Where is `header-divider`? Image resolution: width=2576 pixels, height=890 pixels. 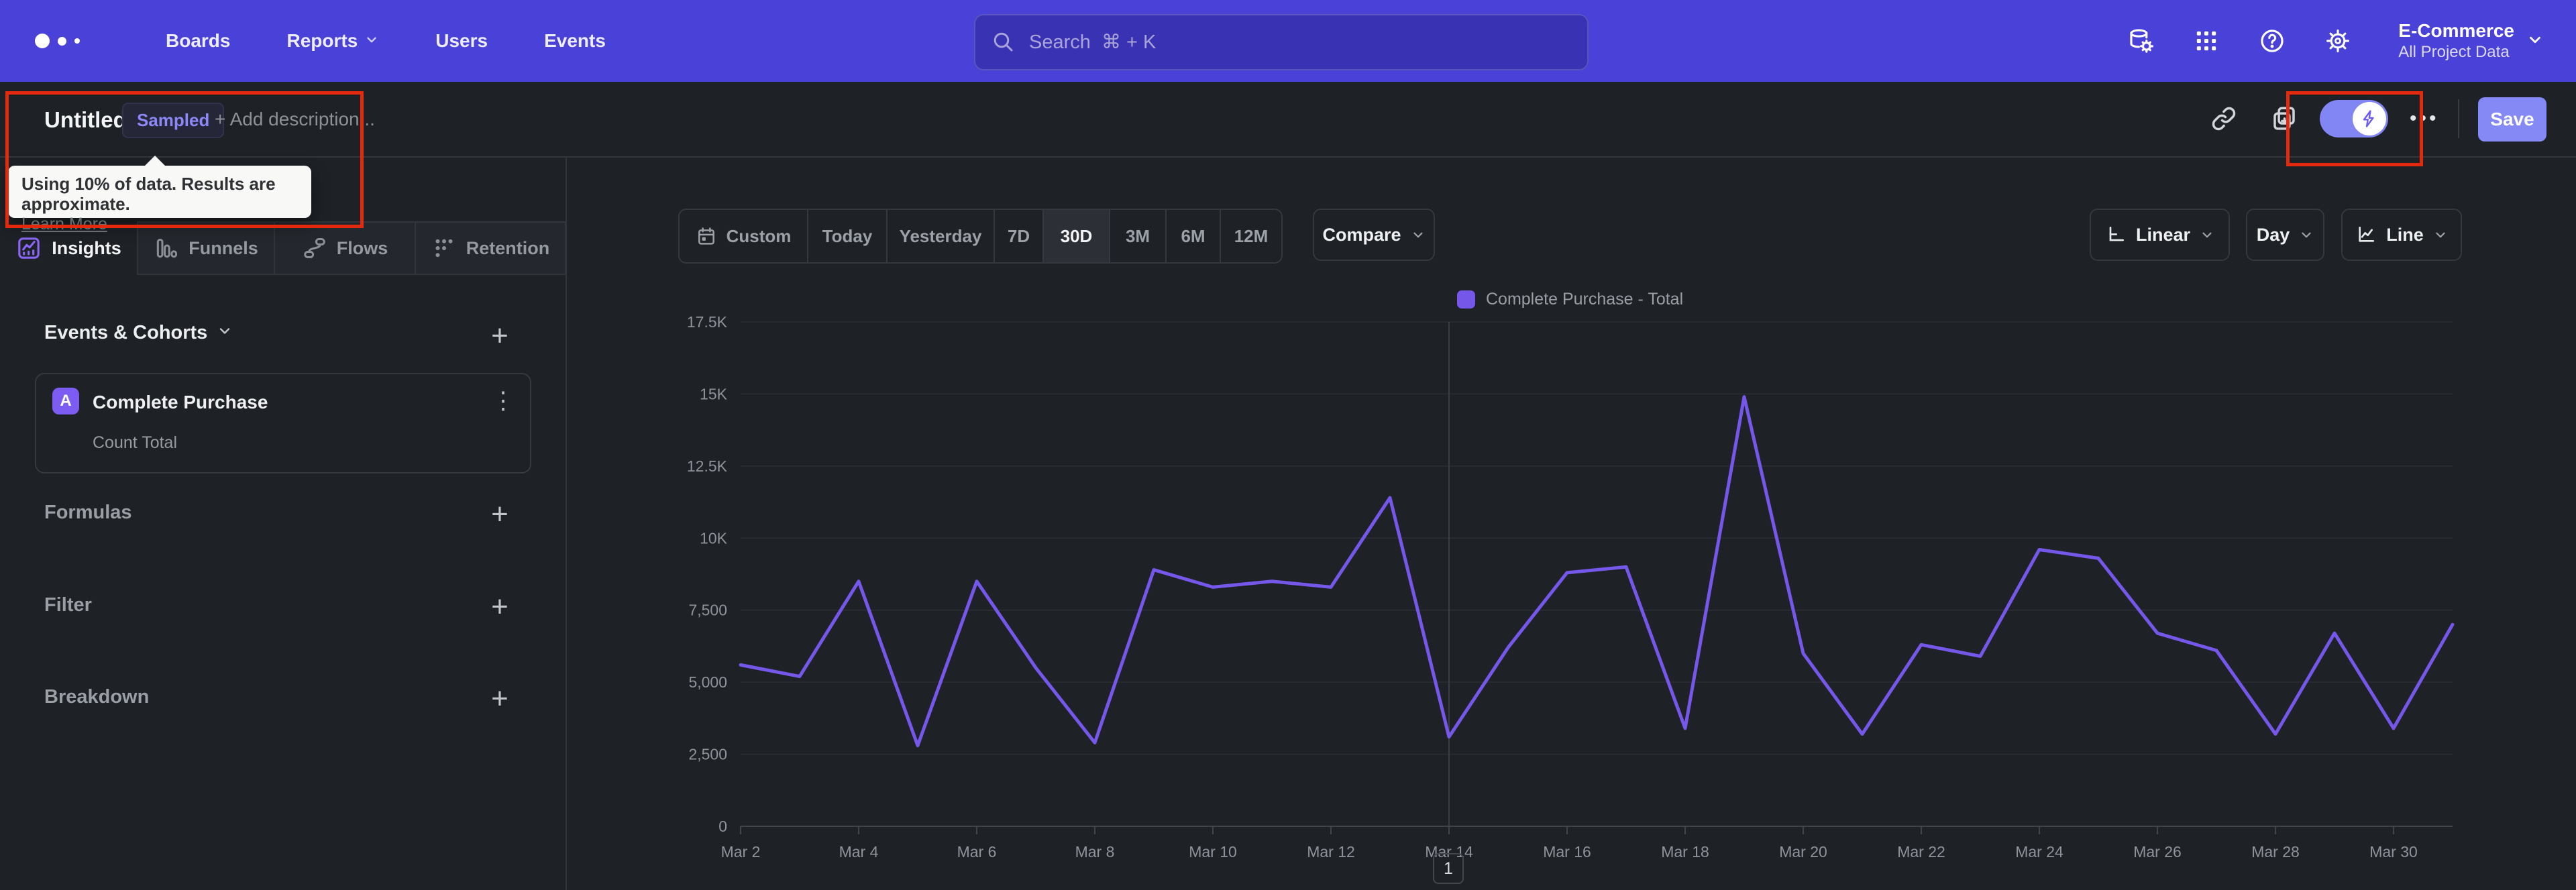
header-divider is located at coordinates (1288, 157).